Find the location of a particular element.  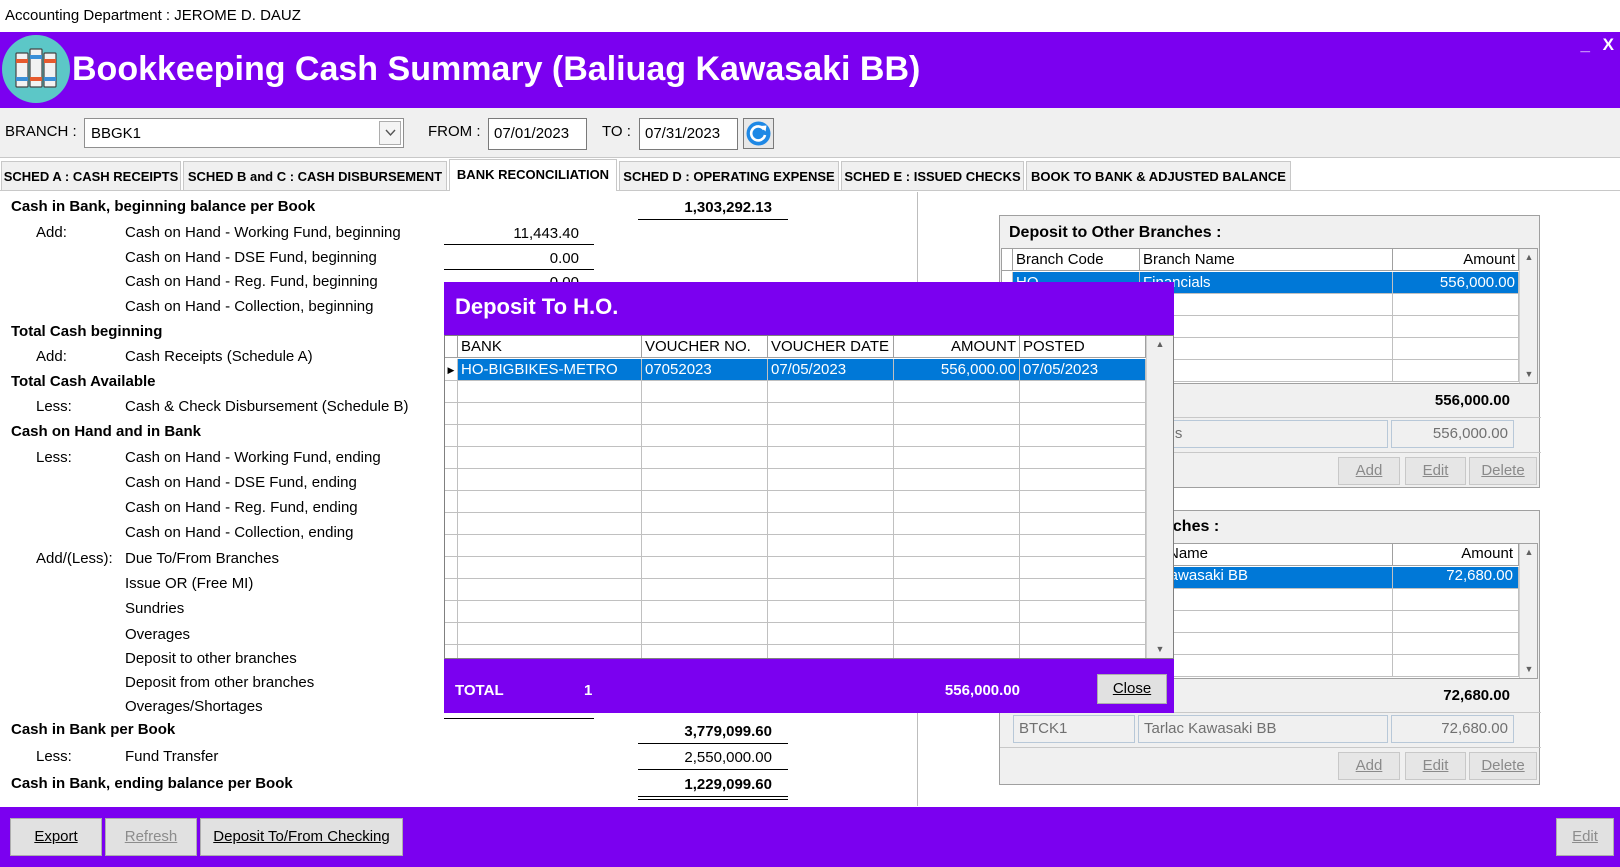

to-date-field: 07/31/2023 is located at coordinates (688, 134).